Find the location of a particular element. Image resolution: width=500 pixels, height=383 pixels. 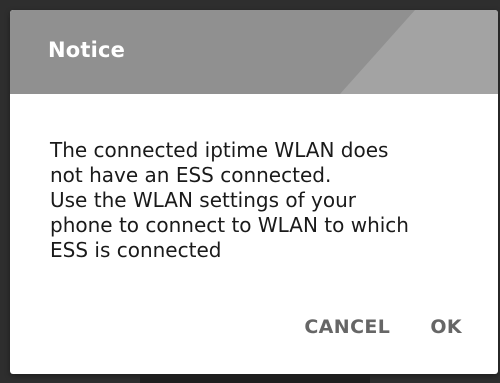

cancel-button: CANCEL is located at coordinates (347, 327).